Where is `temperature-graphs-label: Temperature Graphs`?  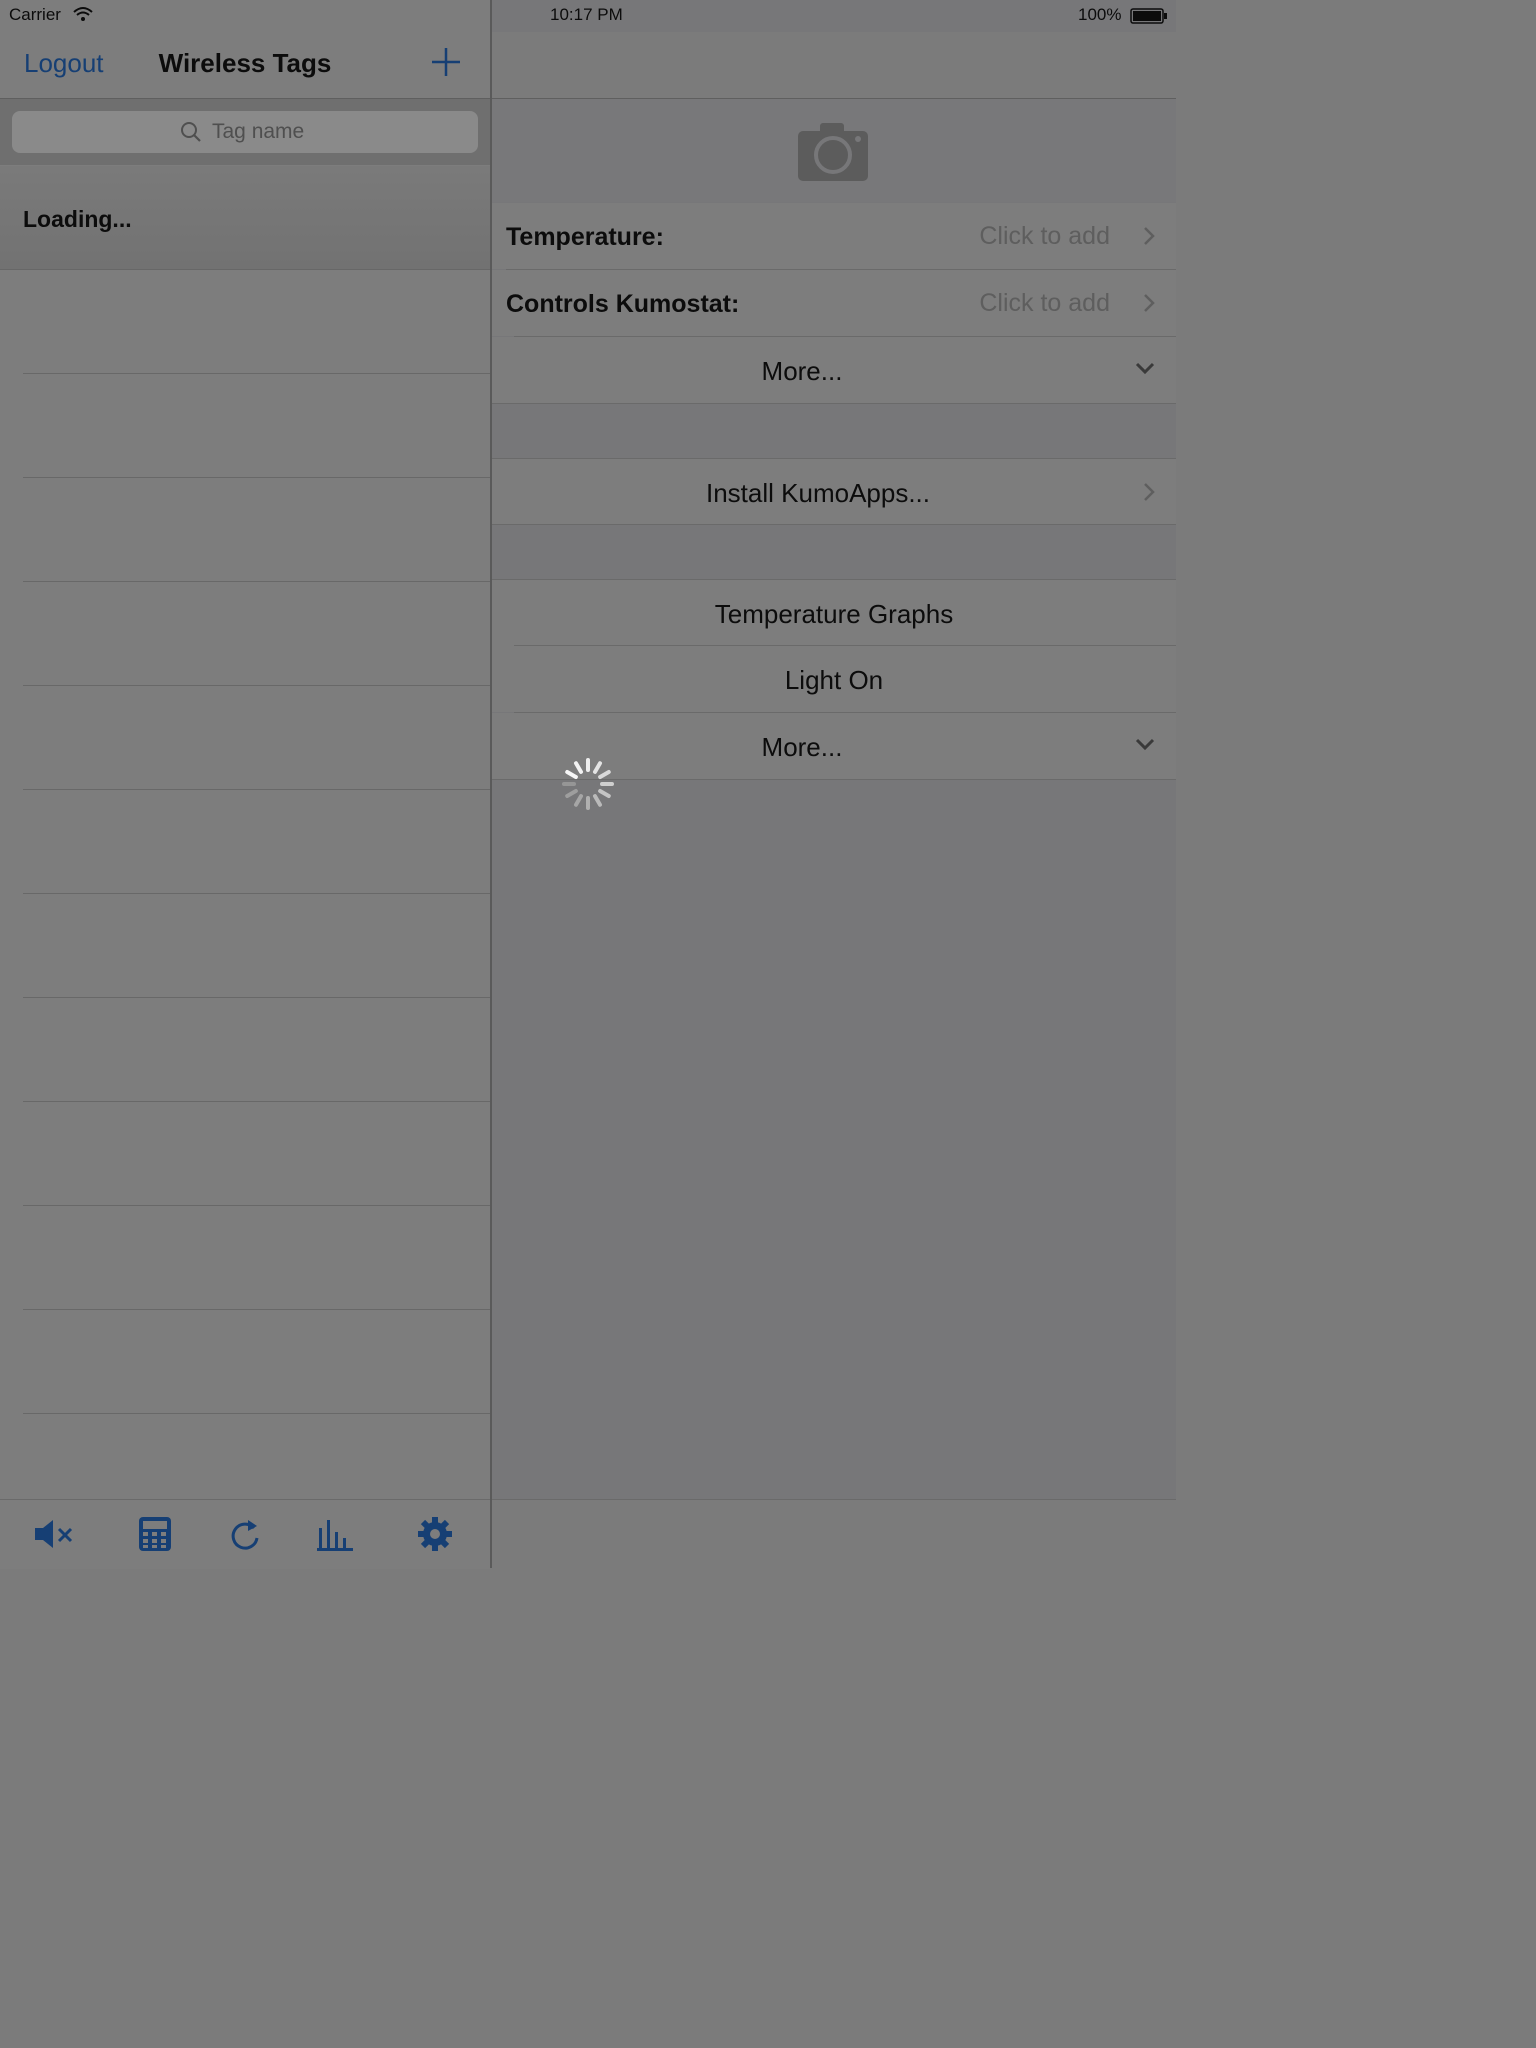
temperature-graphs-label: Temperature Graphs is located at coordinates (834, 614).